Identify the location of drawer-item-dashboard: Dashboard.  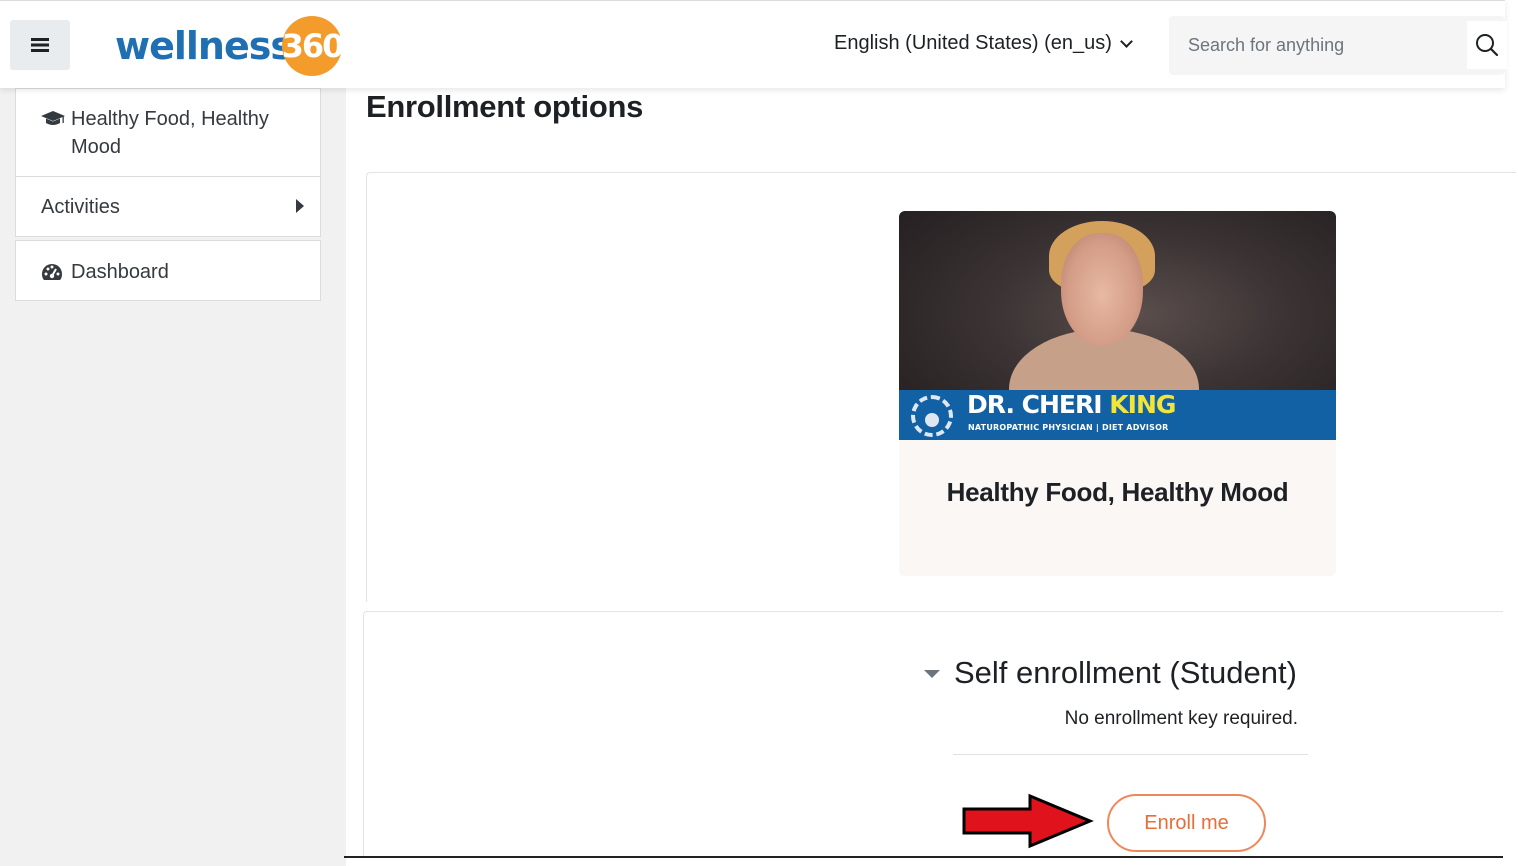
(168, 270).